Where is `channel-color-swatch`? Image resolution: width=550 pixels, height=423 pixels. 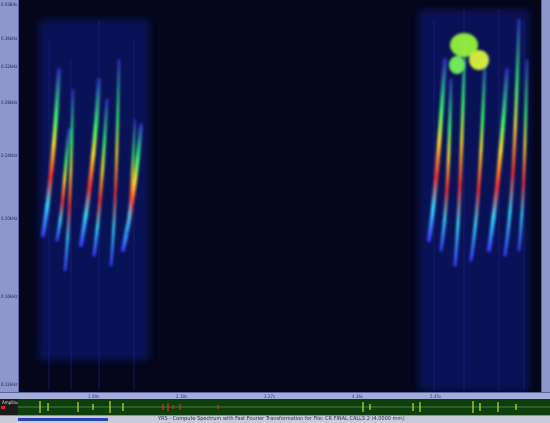
channel-color-swatch is located at coordinates (3, 407).